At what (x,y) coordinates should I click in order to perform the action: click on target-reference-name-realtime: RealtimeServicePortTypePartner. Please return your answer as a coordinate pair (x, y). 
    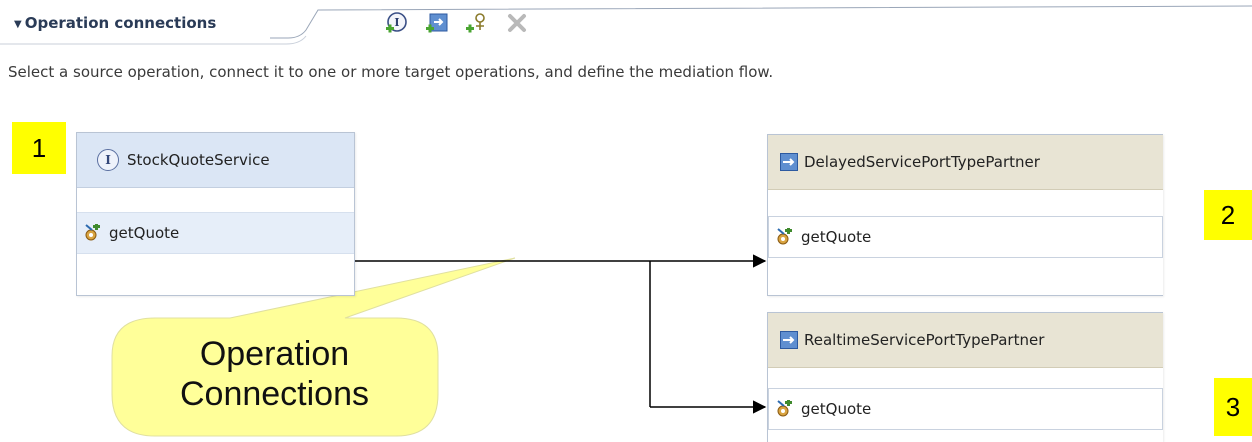
    Looking at the image, I should click on (924, 340).